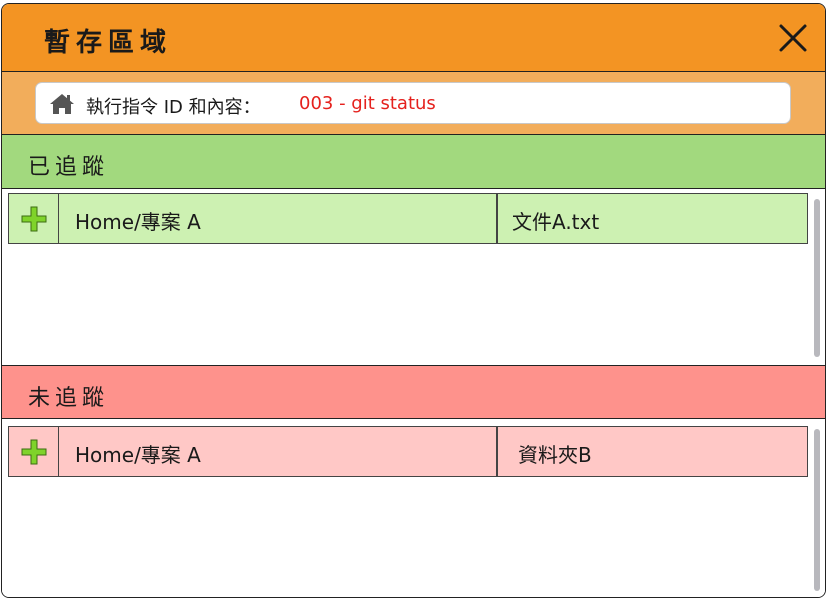 This screenshot has width=828, height=600. I want to click on command-display: 執行指令 ID 和內容： 003 - git status, so click(413, 103).